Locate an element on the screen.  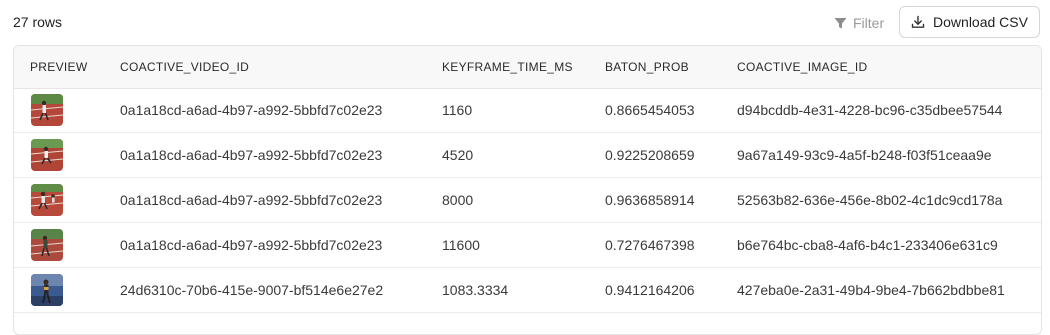
column-header-keyframe-time: KEYFRAME_TIME_MS is located at coordinates (507, 67).